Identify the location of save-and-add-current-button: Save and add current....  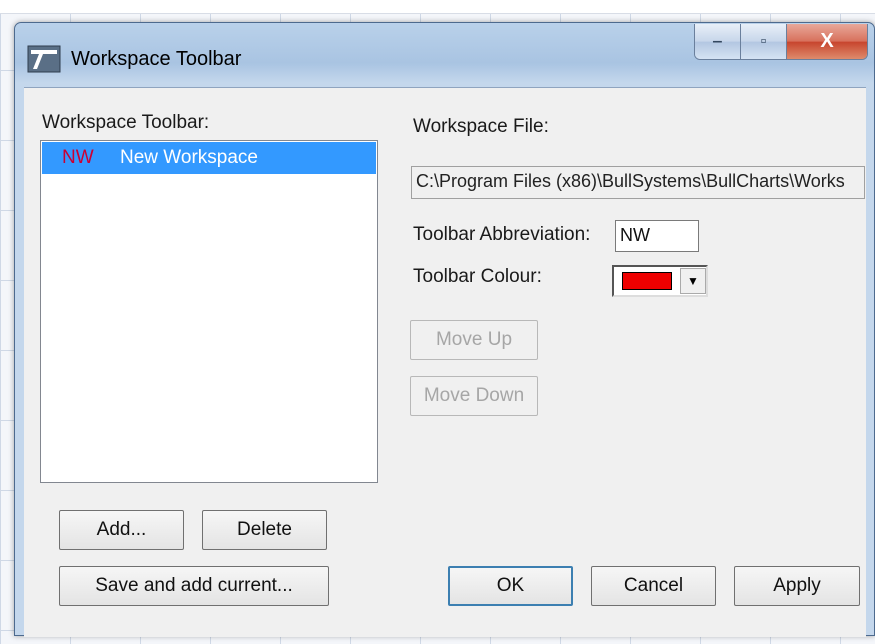
(194, 586).